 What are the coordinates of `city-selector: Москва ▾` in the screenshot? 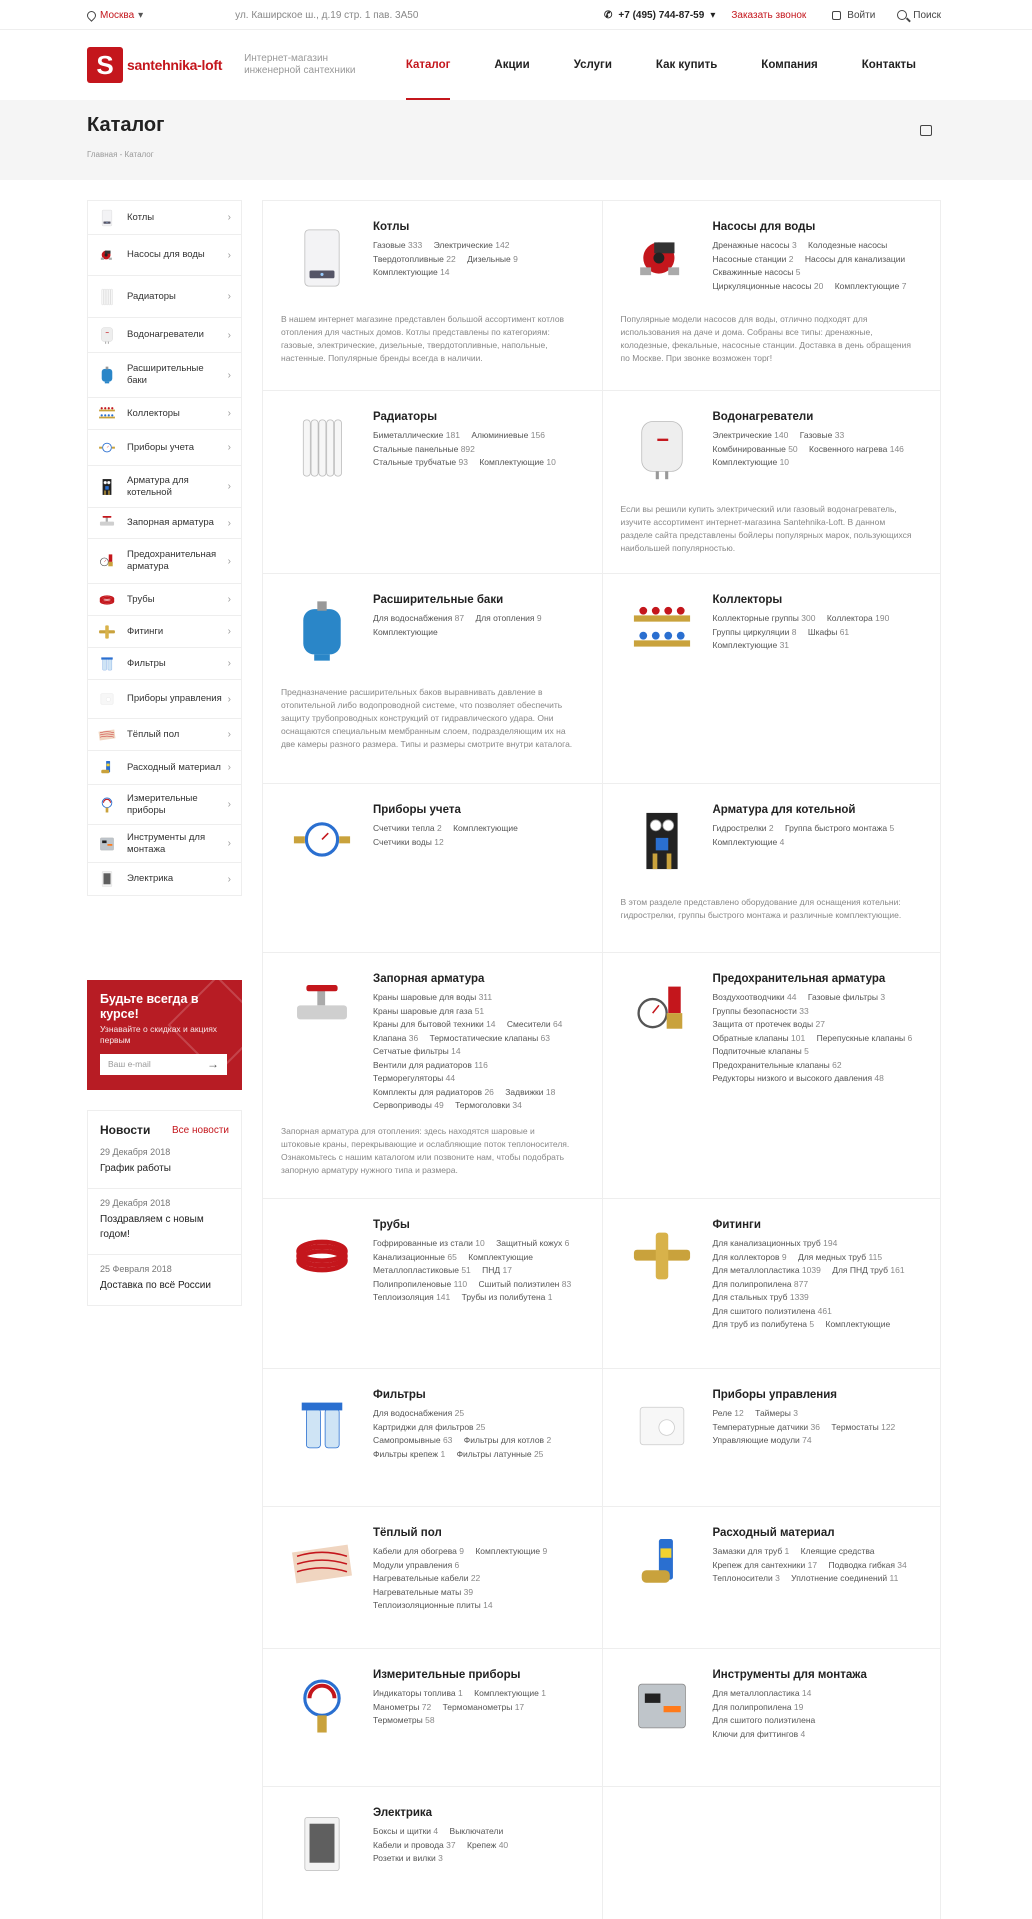 It's located at (114, 15).